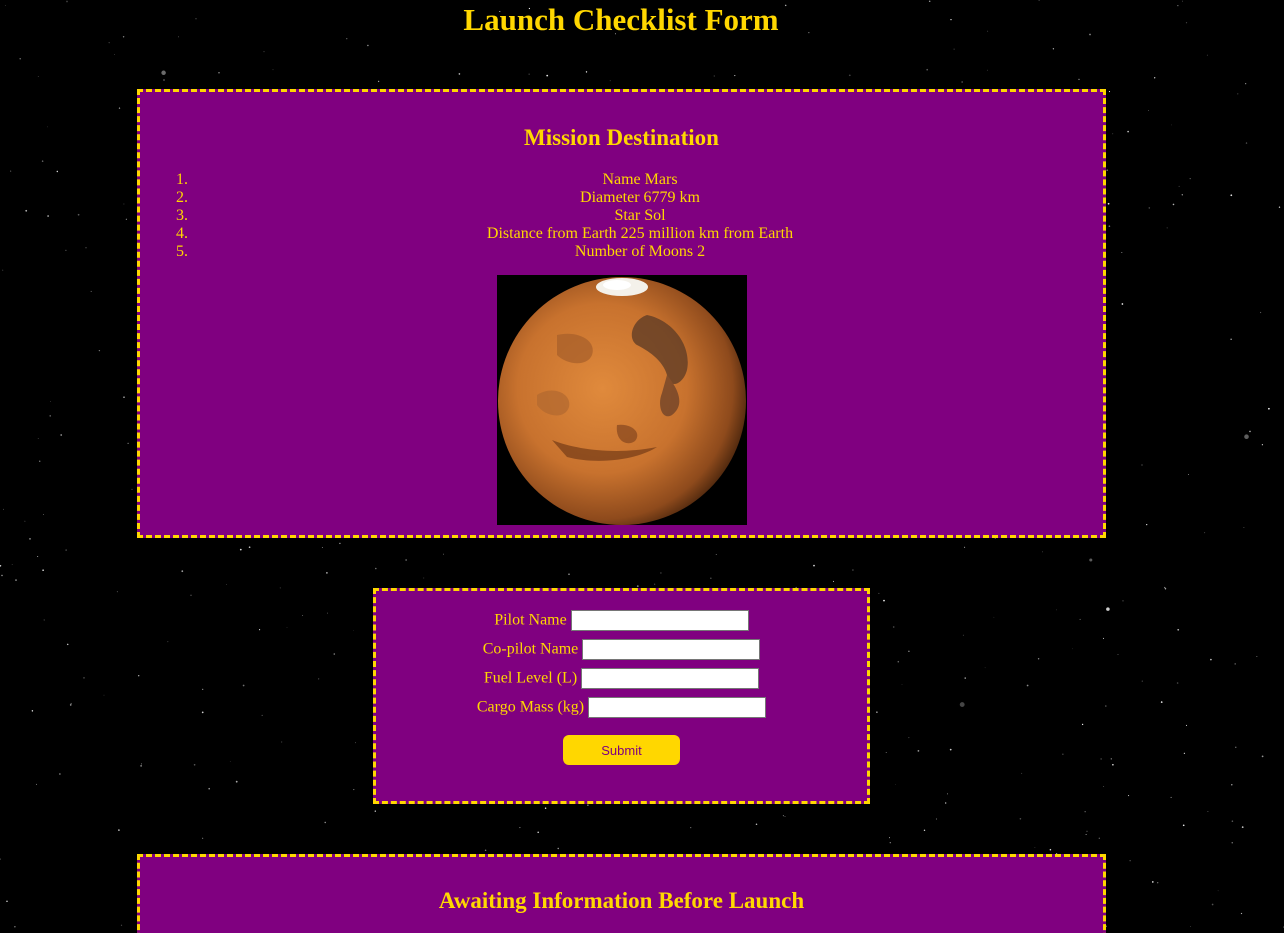 Image resolution: width=1284 pixels, height=933 pixels. What do you see at coordinates (640, 179) in the screenshot?
I see `mission-name: Name Mars` at bounding box center [640, 179].